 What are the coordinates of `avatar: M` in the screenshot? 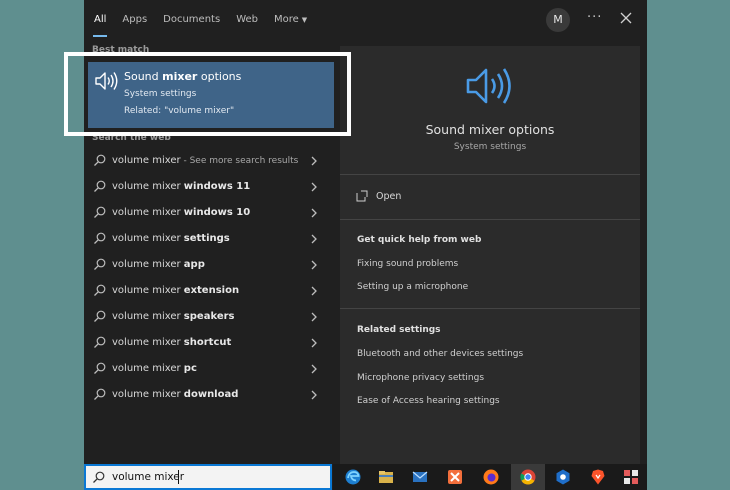 It's located at (558, 20).